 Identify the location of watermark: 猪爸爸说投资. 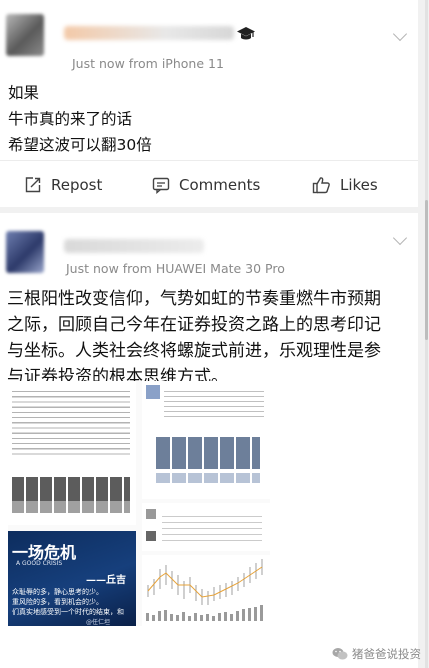
(376, 654).